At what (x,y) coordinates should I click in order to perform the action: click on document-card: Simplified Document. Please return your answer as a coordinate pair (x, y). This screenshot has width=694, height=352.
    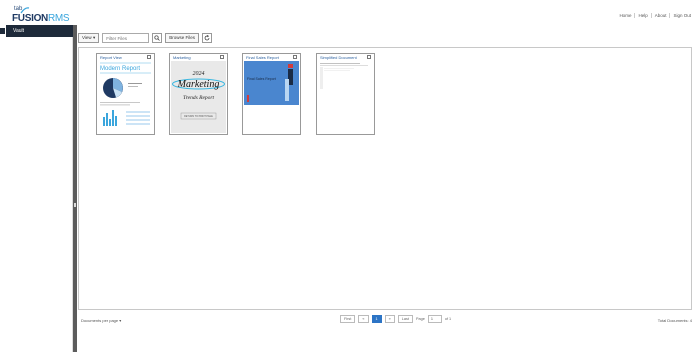
    Looking at the image, I should click on (345, 94).